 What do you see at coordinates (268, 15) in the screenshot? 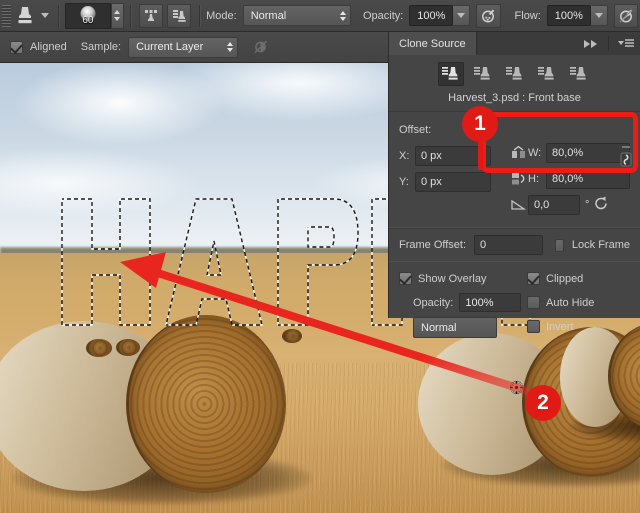
I see `mode-value: Normal` at bounding box center [268, 15].